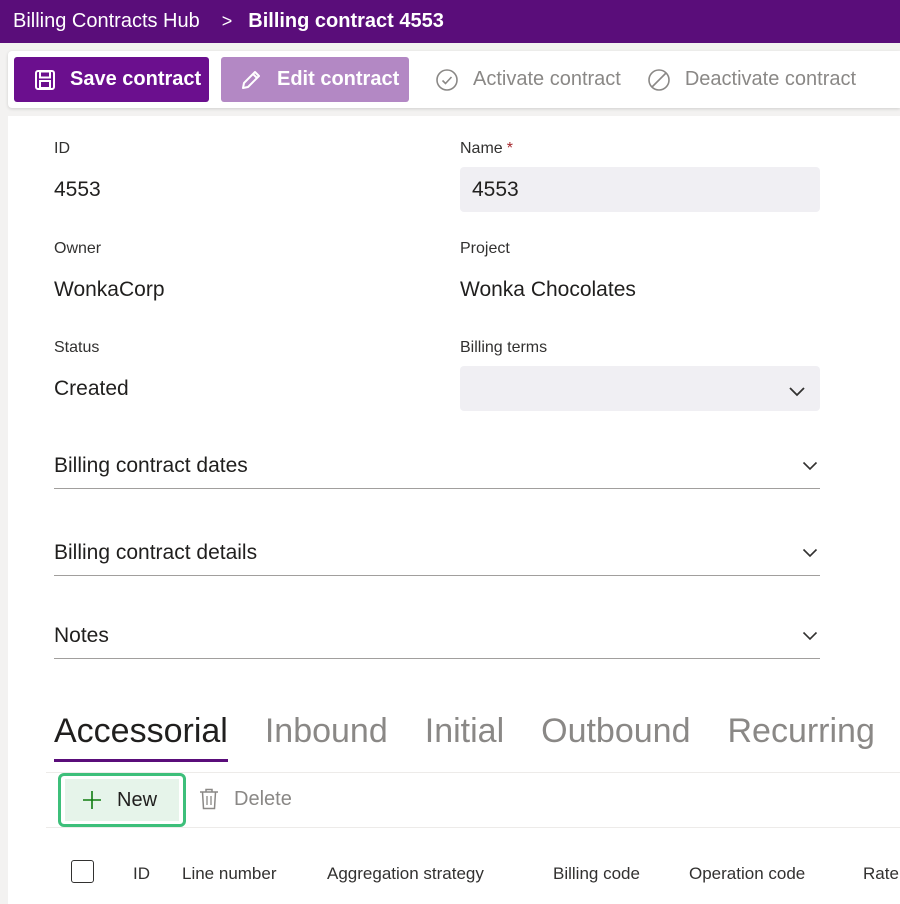 The image size is (900, 904). Describe the element at coordinates (92, 800) in the screenshot. I see `plus-icon` at that location.